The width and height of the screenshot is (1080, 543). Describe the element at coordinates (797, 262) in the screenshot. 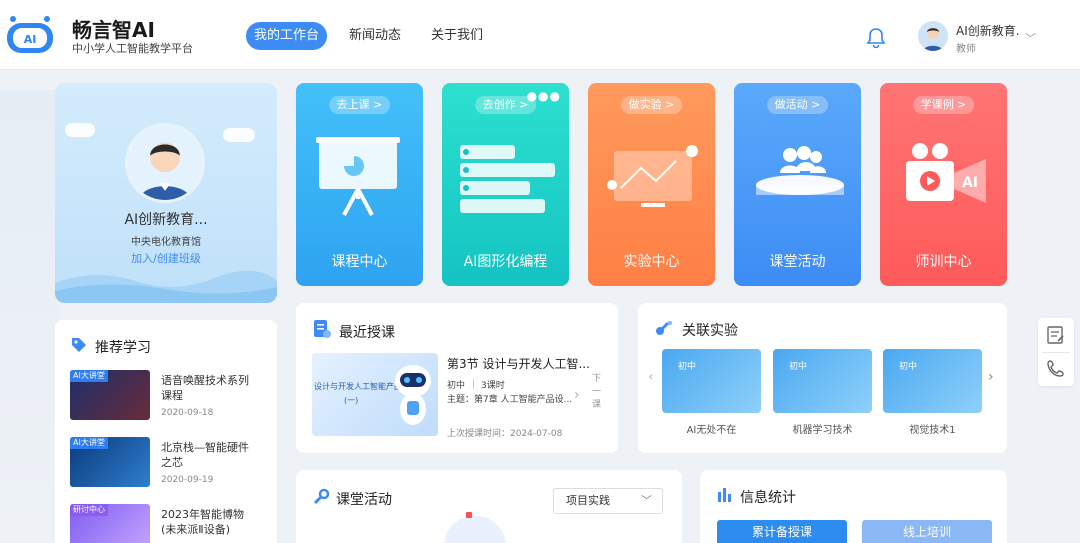

I see `card-title: 课堂活动` at that location.